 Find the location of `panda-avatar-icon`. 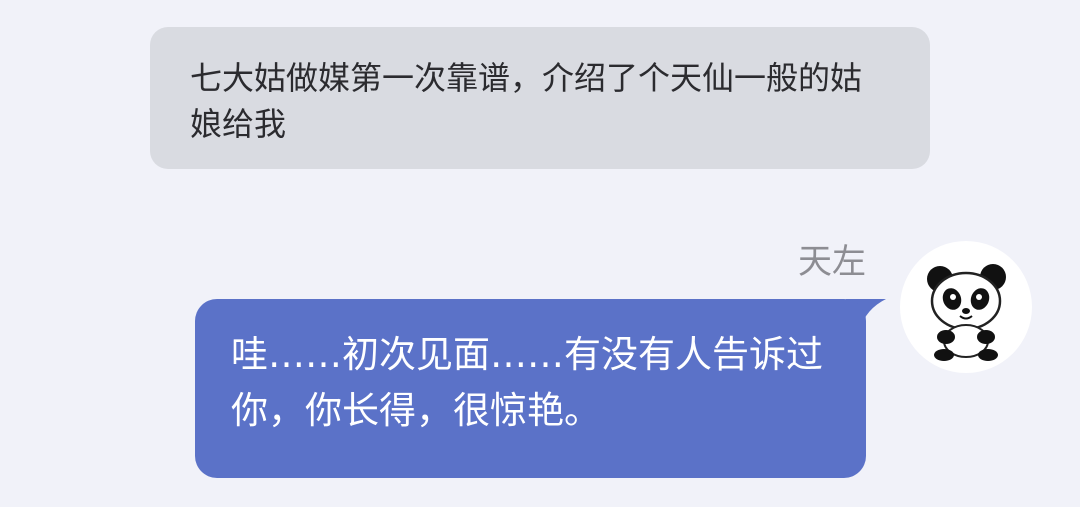

panda-avatar-icon is located at coordinates (966, 307).